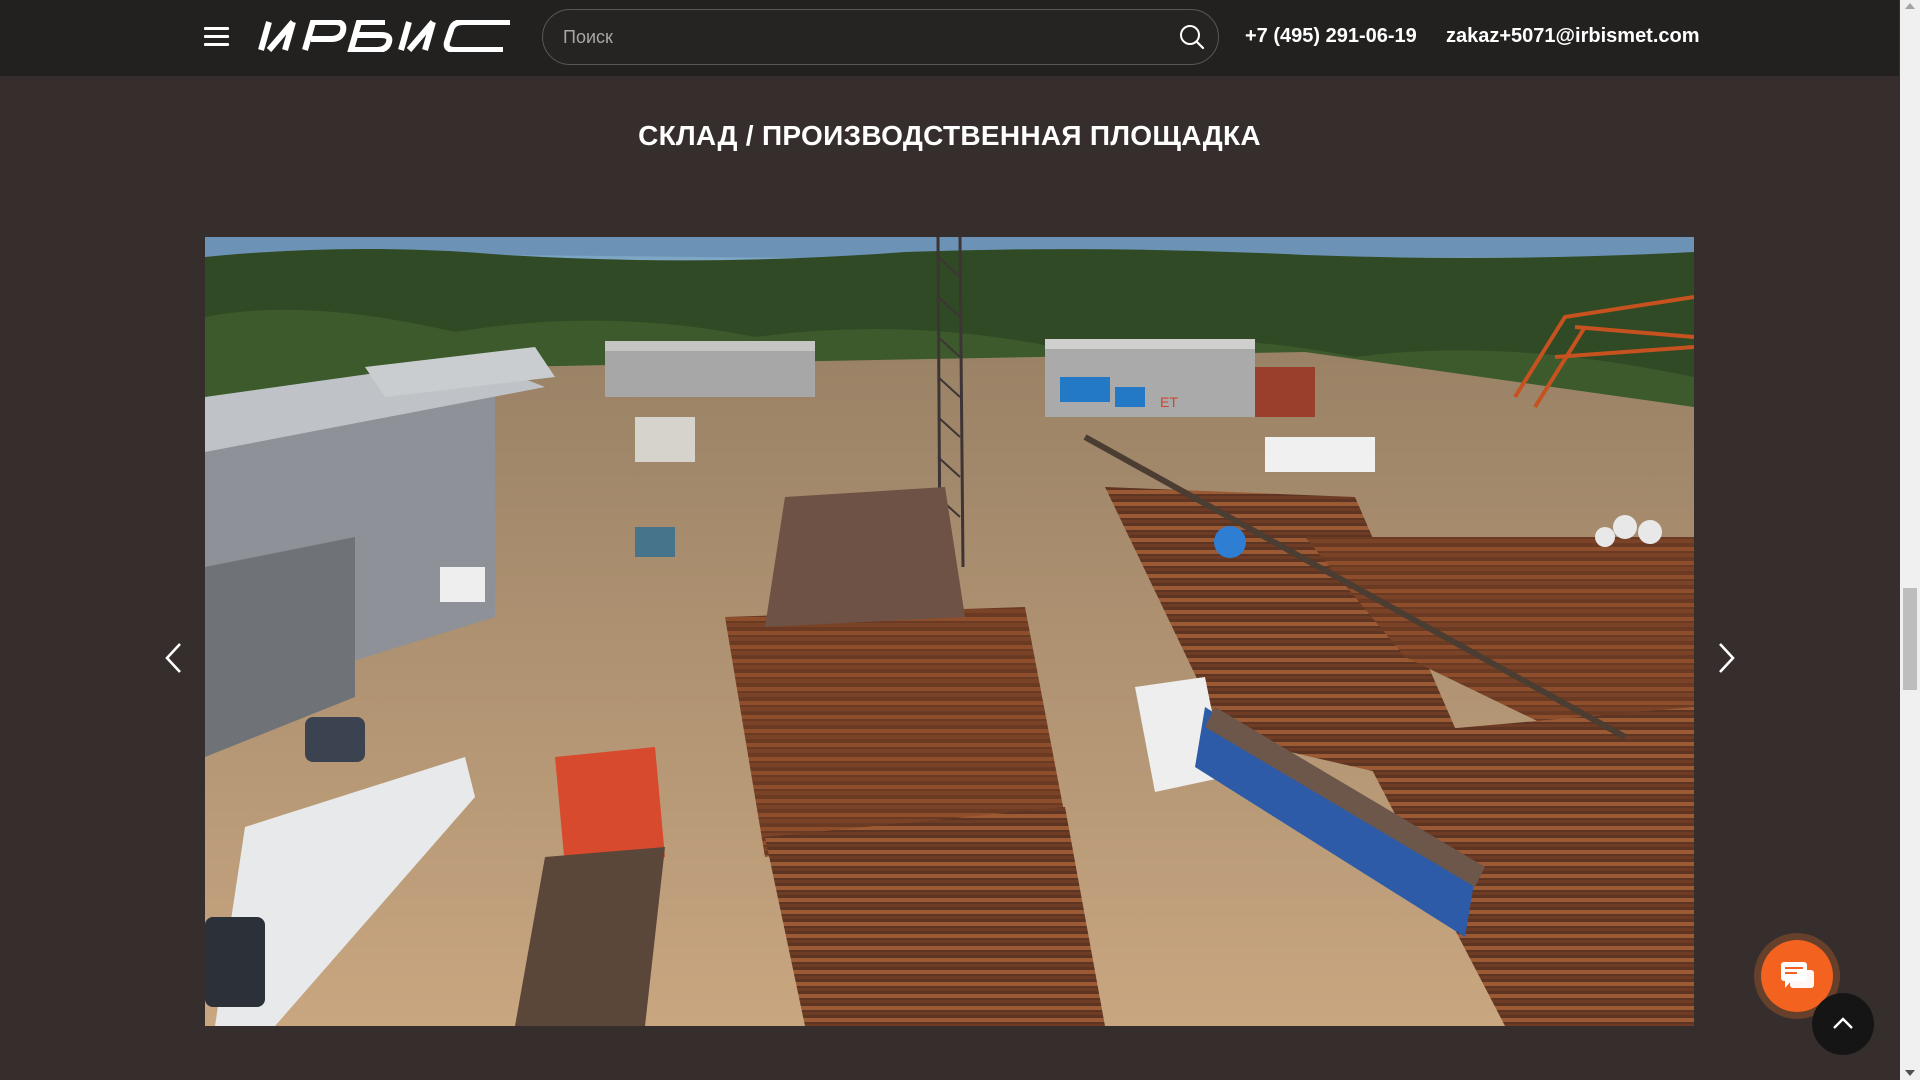 This screenshot has height=1080, width=1920. What do you see at coordinates (1910, 639) in the screenshot?
I see `scroll-thumb` at bounding box center [1910, 639].